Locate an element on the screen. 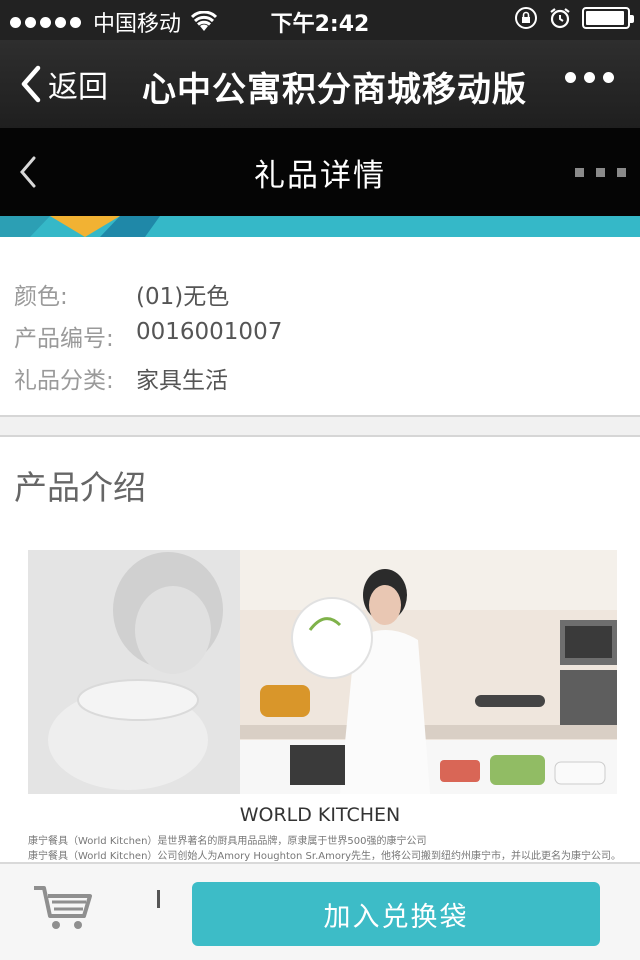 The width and height of the screenshot is (640, 960). banner-decoration is located at coordinates (80, 226).